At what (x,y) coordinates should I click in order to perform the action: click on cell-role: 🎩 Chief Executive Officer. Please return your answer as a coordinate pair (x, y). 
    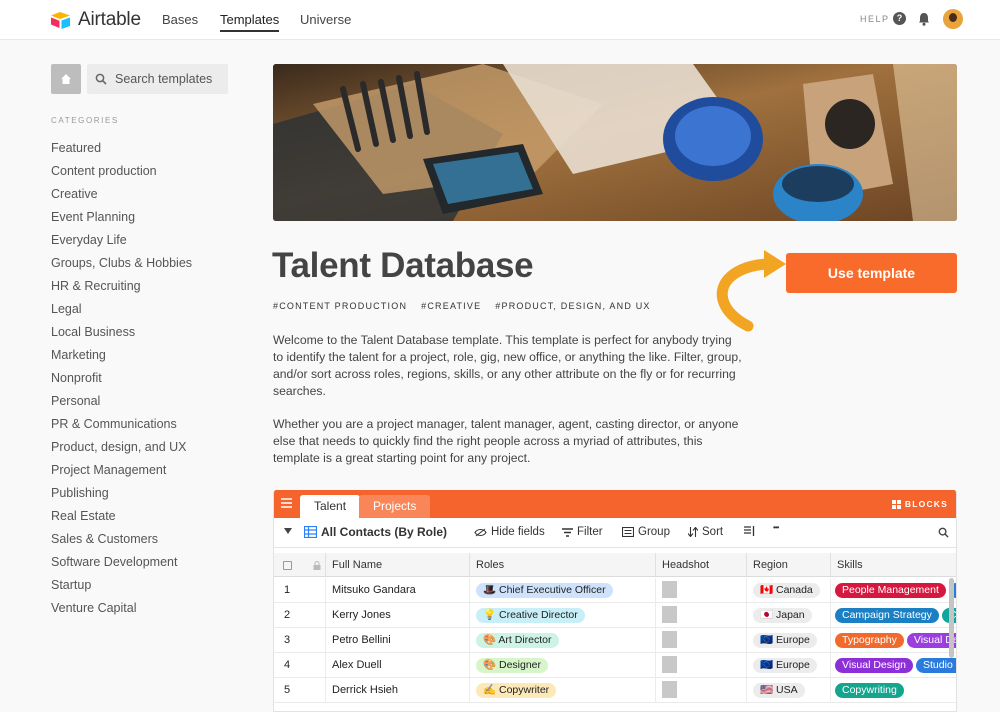
    Looking at the image, I should click on (563, 590).